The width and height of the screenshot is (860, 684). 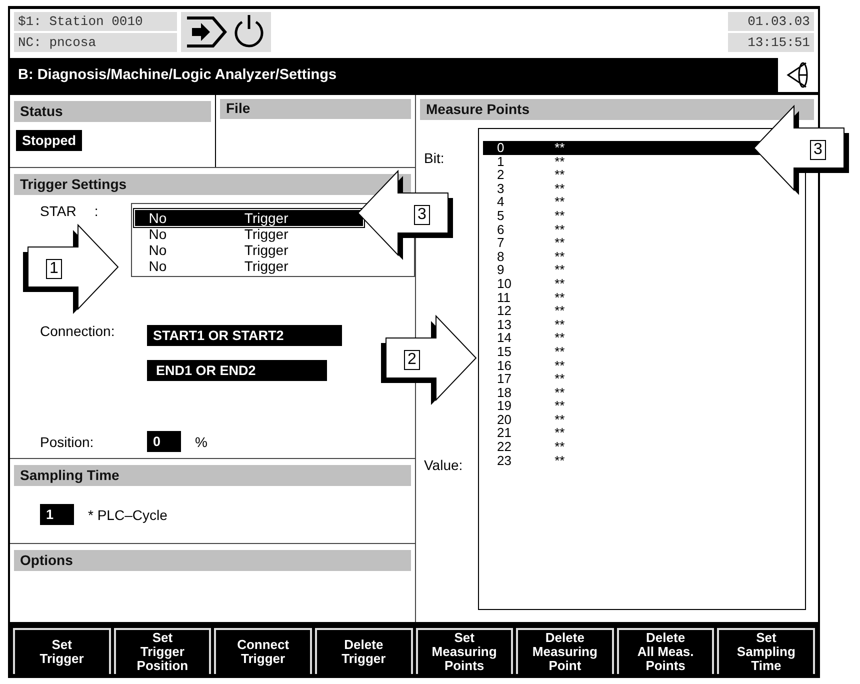 I want to click on position-label: Position:, so click(x=67, y=442).